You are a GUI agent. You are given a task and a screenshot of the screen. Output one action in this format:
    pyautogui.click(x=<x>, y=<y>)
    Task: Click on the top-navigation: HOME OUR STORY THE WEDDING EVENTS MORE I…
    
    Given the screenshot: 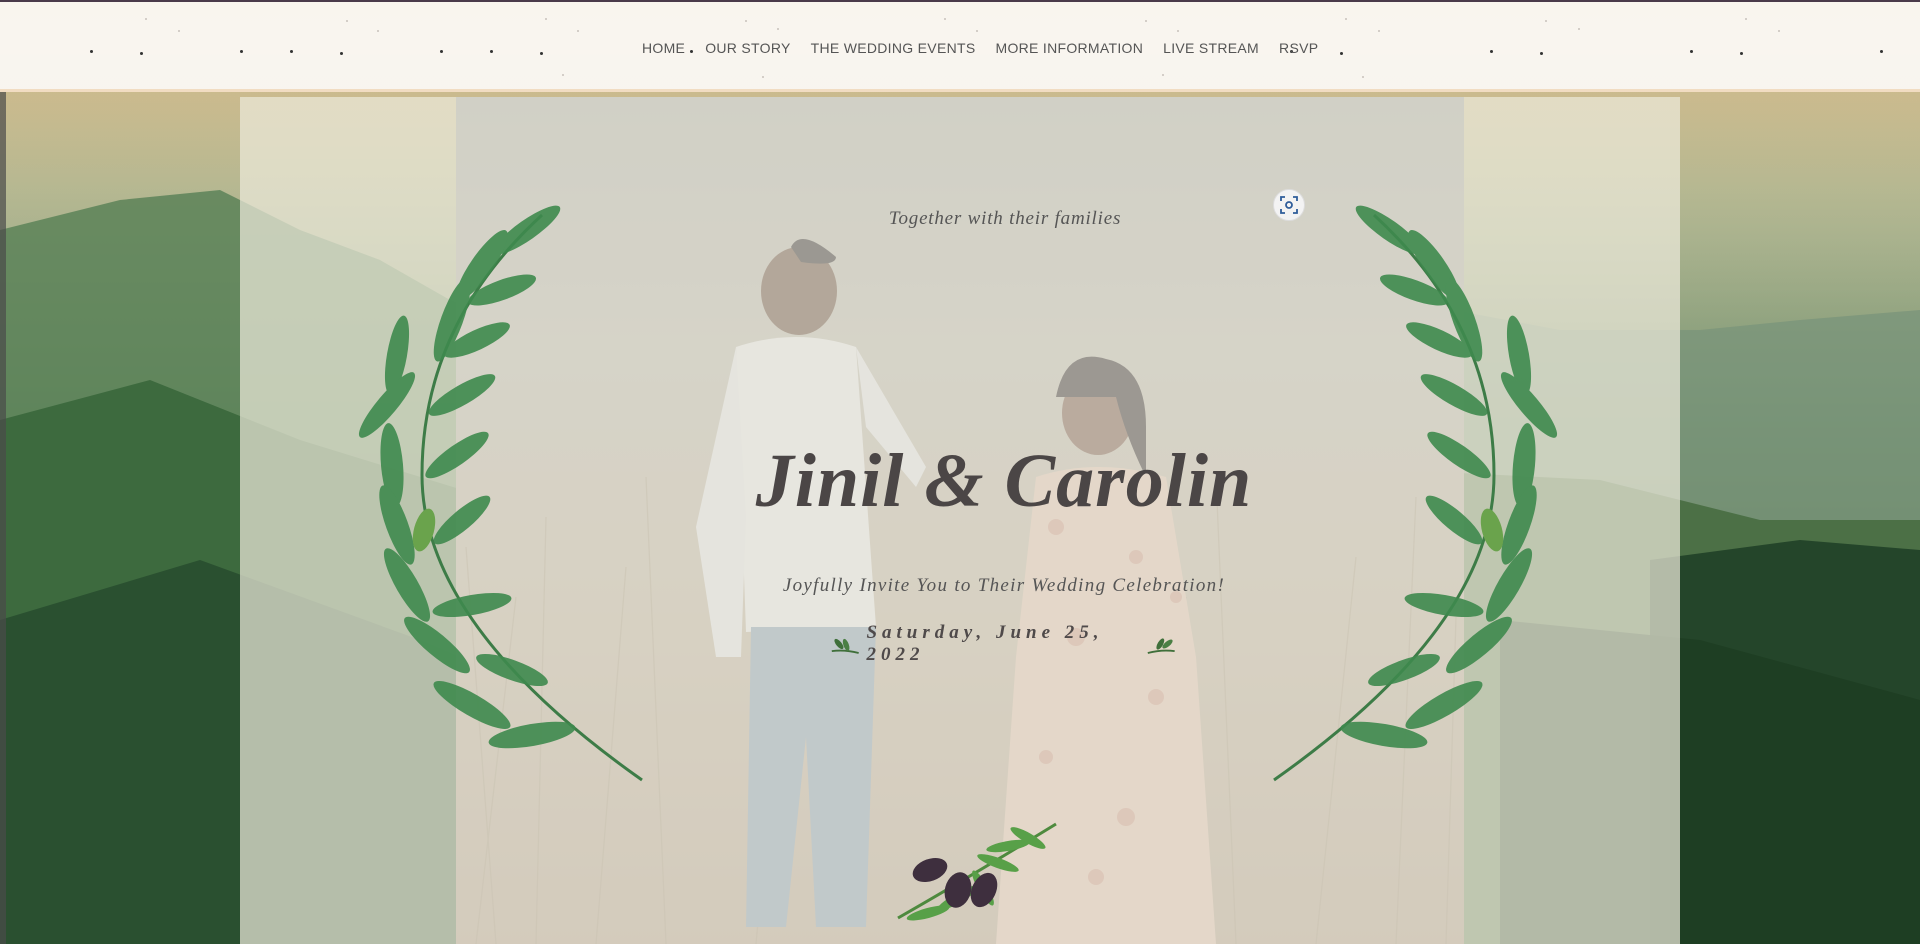 What is the action you would take?
    pyautogui.click(x=960, y=46)
    